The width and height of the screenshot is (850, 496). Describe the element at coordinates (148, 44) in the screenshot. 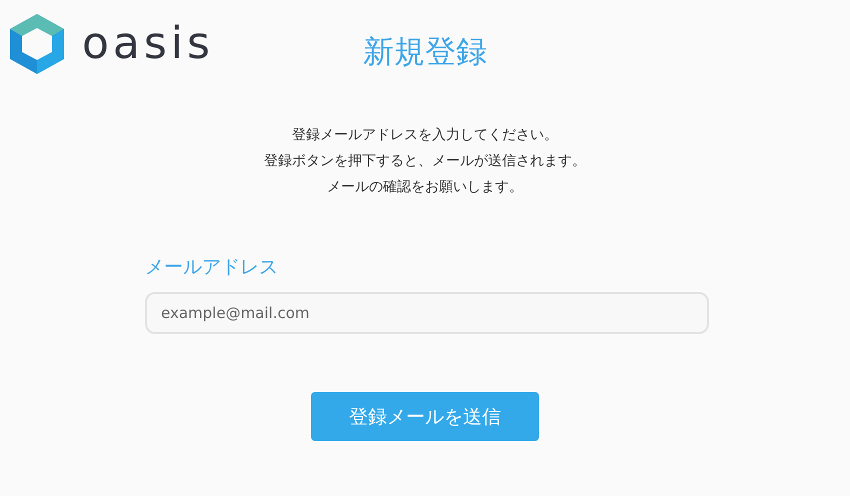

I see `logo-text: oasis` at that location.